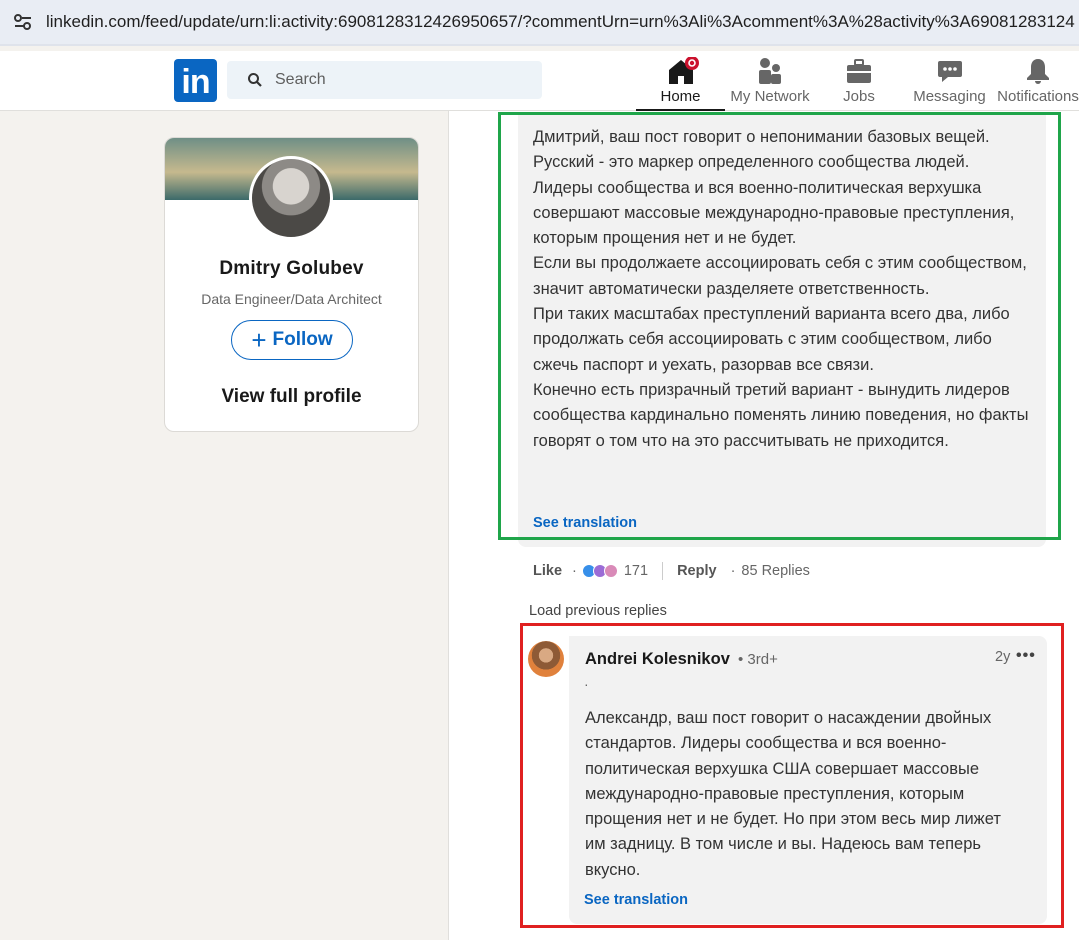 The height and width of the screenshot is (940, 1079). What do you see at coordinates (23, 22) in the screenshot?
I see `site-settings-icon` at bounding box center [23, 22].